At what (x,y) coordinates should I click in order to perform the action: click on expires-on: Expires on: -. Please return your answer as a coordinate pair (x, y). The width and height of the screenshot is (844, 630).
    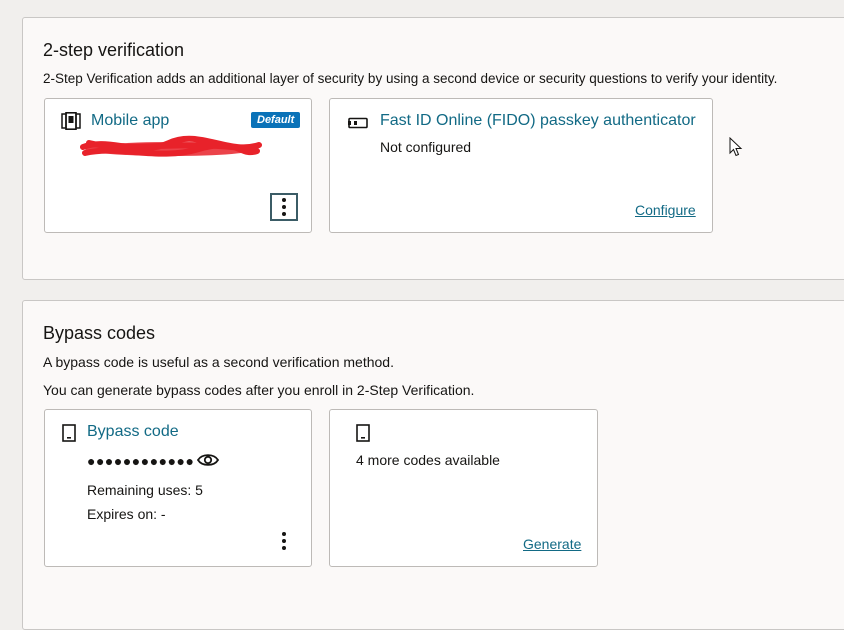
    Looking at the image, I should click on (126, 514).